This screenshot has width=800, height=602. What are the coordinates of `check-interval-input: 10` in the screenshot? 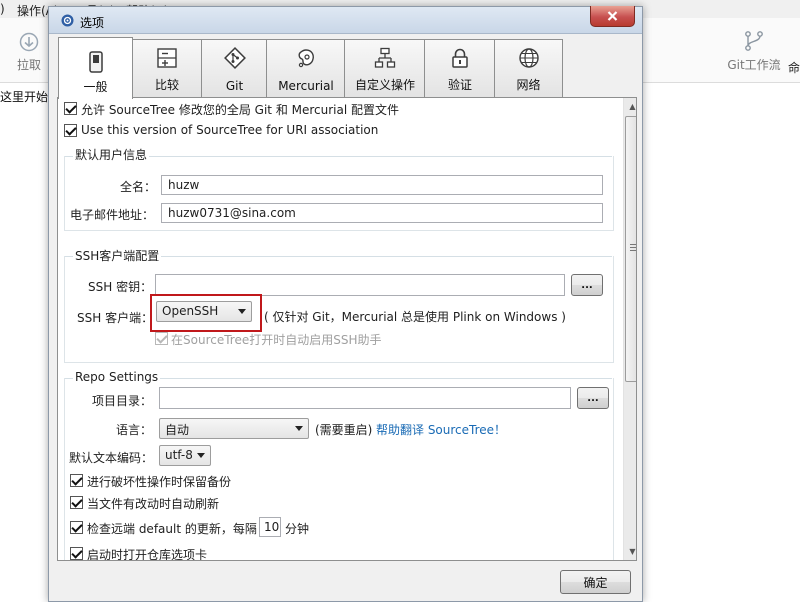 It's located at (270, 527).